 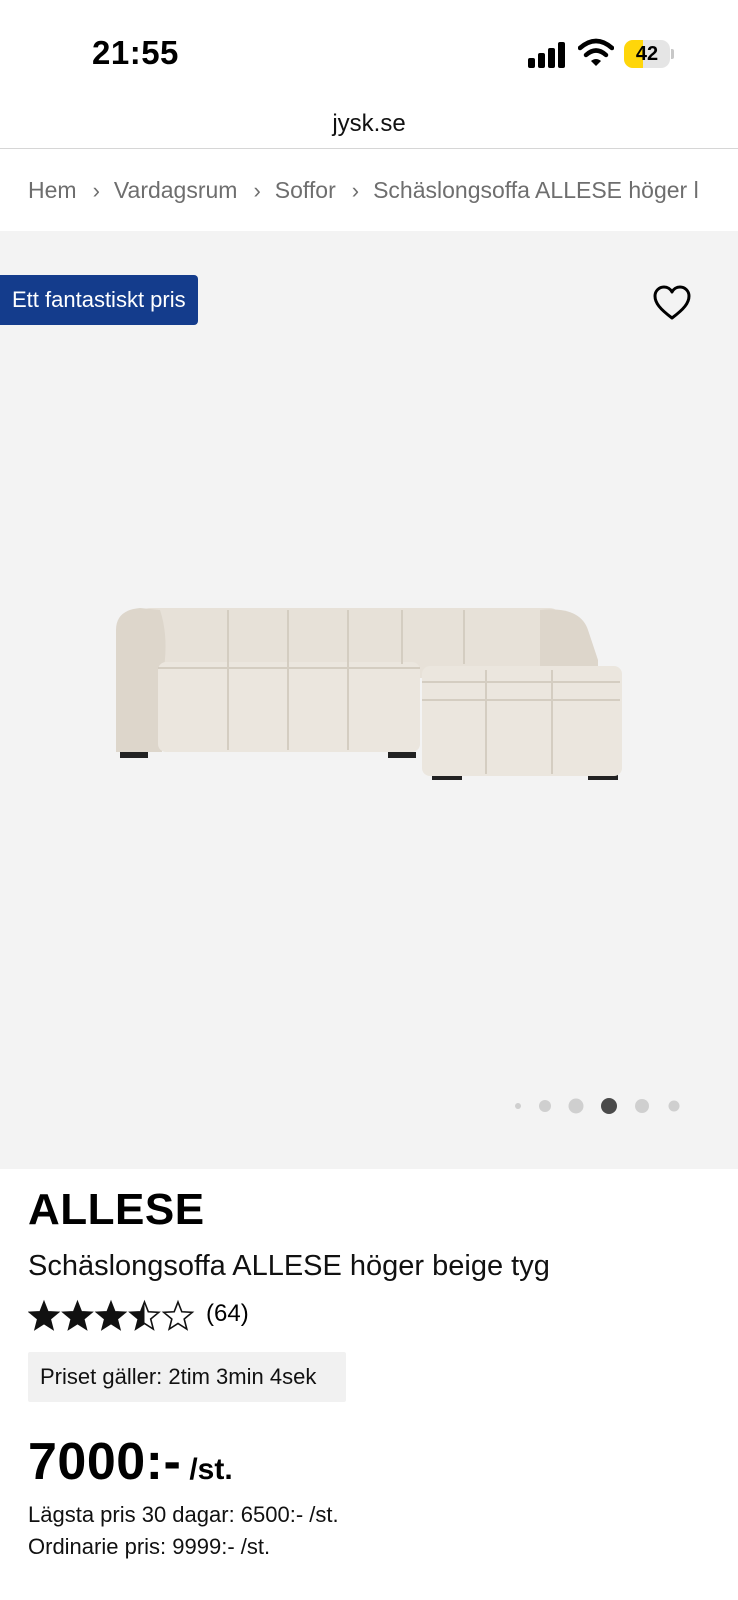 What do you see at coordinates (135, 52) in the screenshot?
I see `status-time: 21:55` at bounding box center [135, 52].